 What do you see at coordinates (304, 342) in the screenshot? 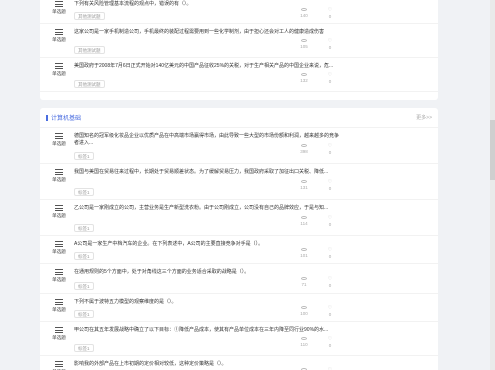
I see `view-count: 110` at bounding box center [304, 342].